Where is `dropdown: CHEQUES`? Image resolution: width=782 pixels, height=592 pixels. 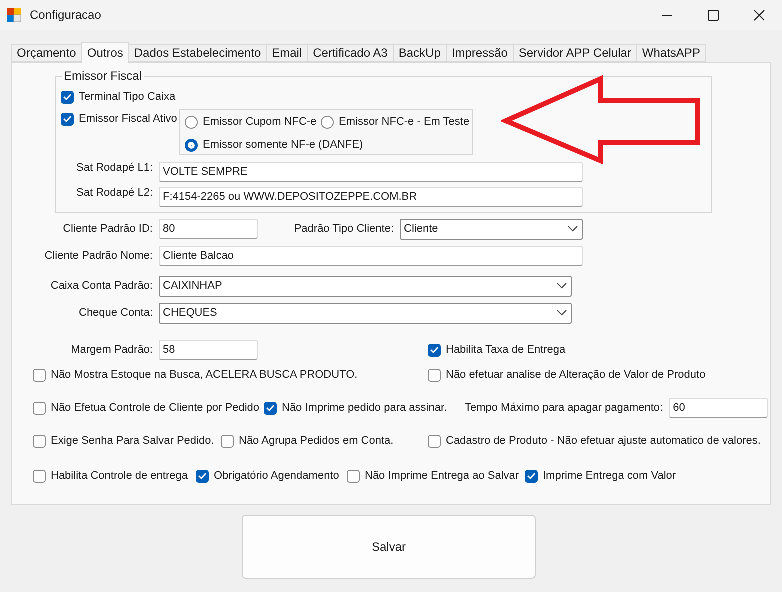 dropdown: CHEQUES is located at coordinates (365, 313).